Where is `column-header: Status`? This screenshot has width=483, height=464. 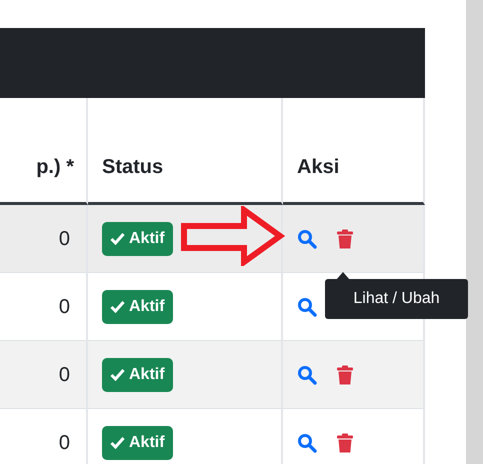
column-header: Status is located at coordinates (133, 167).